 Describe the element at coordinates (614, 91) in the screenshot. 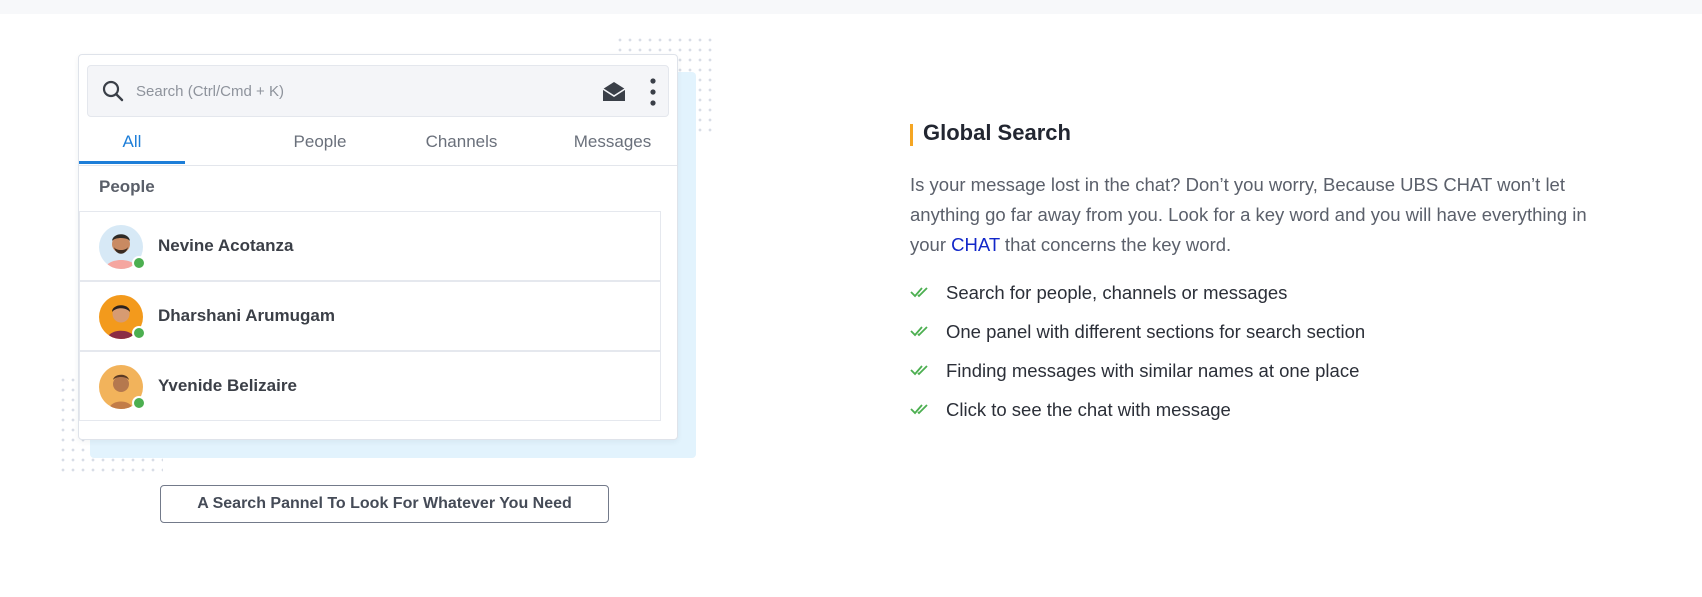

I see `mail-icon` at that location.